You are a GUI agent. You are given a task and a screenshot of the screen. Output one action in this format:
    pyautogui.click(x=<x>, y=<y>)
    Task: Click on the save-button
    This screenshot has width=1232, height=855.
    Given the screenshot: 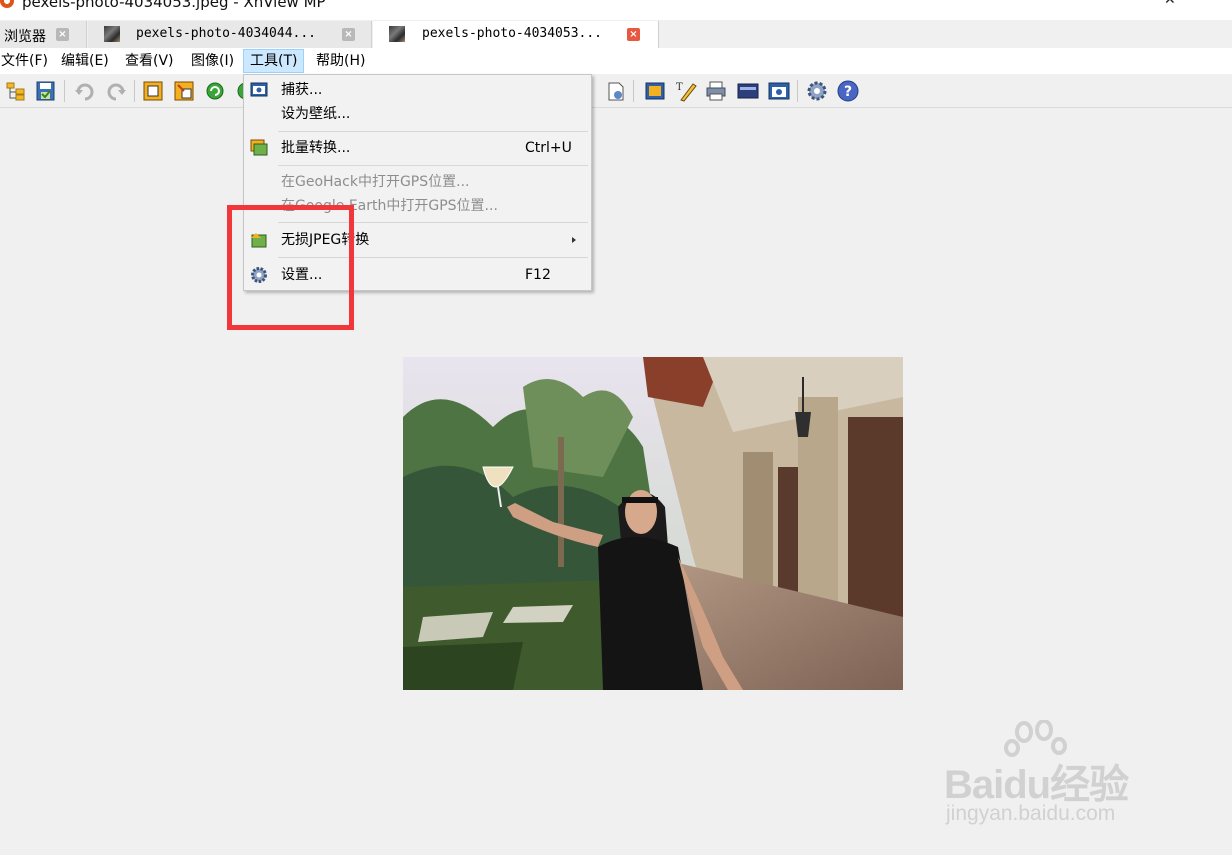 What is the action you would take?
    pyautogui.click(x=46, y=91)
    